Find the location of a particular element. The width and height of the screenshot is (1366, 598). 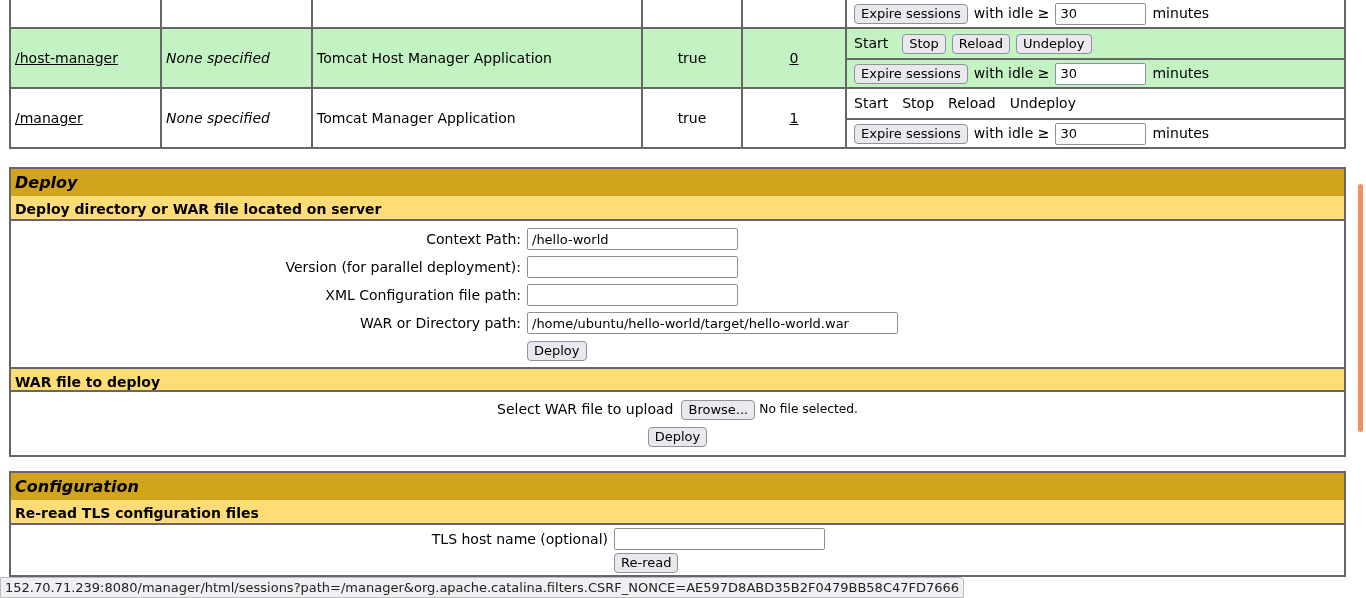

deploy-button: Re-read is located at coordinates (646, 563).